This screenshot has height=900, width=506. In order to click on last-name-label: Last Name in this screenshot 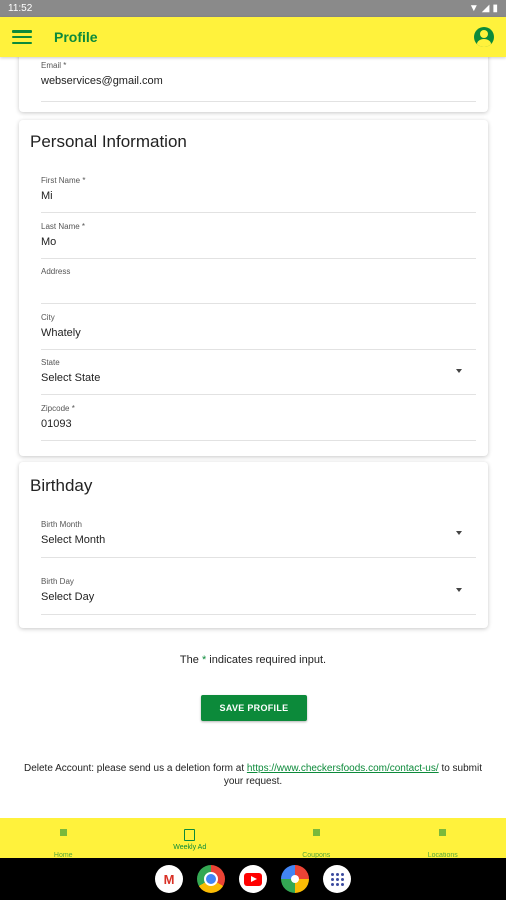, I will do `click(60, 226)`.